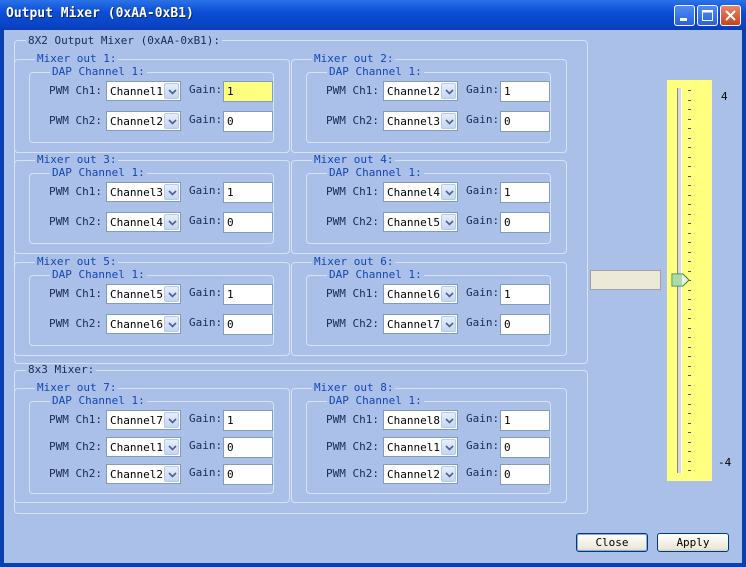 Image resolution: width=746 pixels, height=567 pixels. What do you see at coordinates (143, 192) in the screenshot?
I see `mixer-3-channel-select-1: Channel3` at bounding box center [143, 192].